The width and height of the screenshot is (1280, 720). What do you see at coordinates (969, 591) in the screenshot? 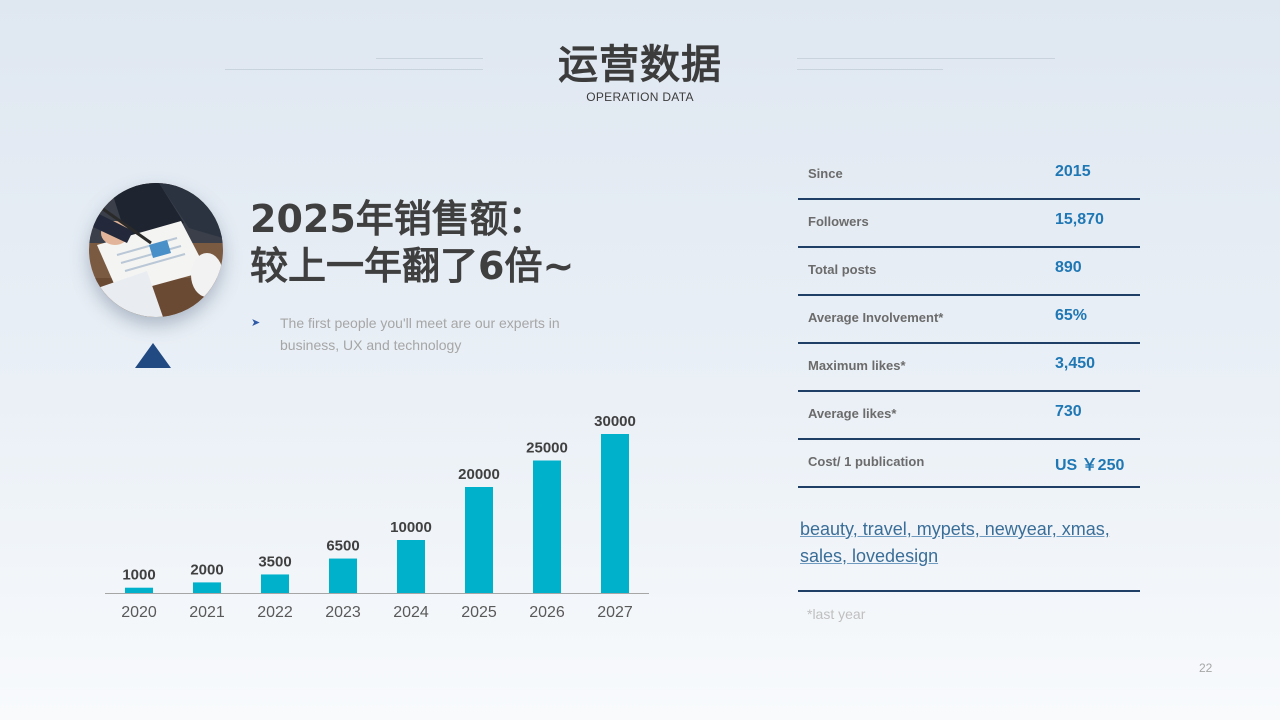
I see `tags-divider` at bounding box center [969, 591].